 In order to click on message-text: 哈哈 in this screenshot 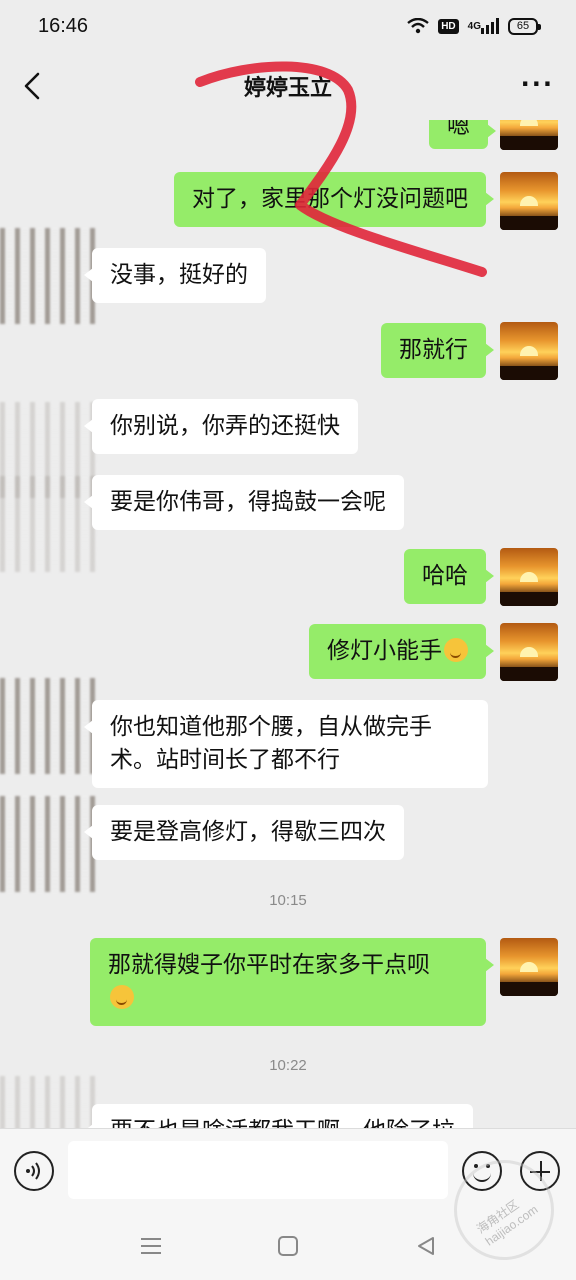, I will do `click(445, 576)`.